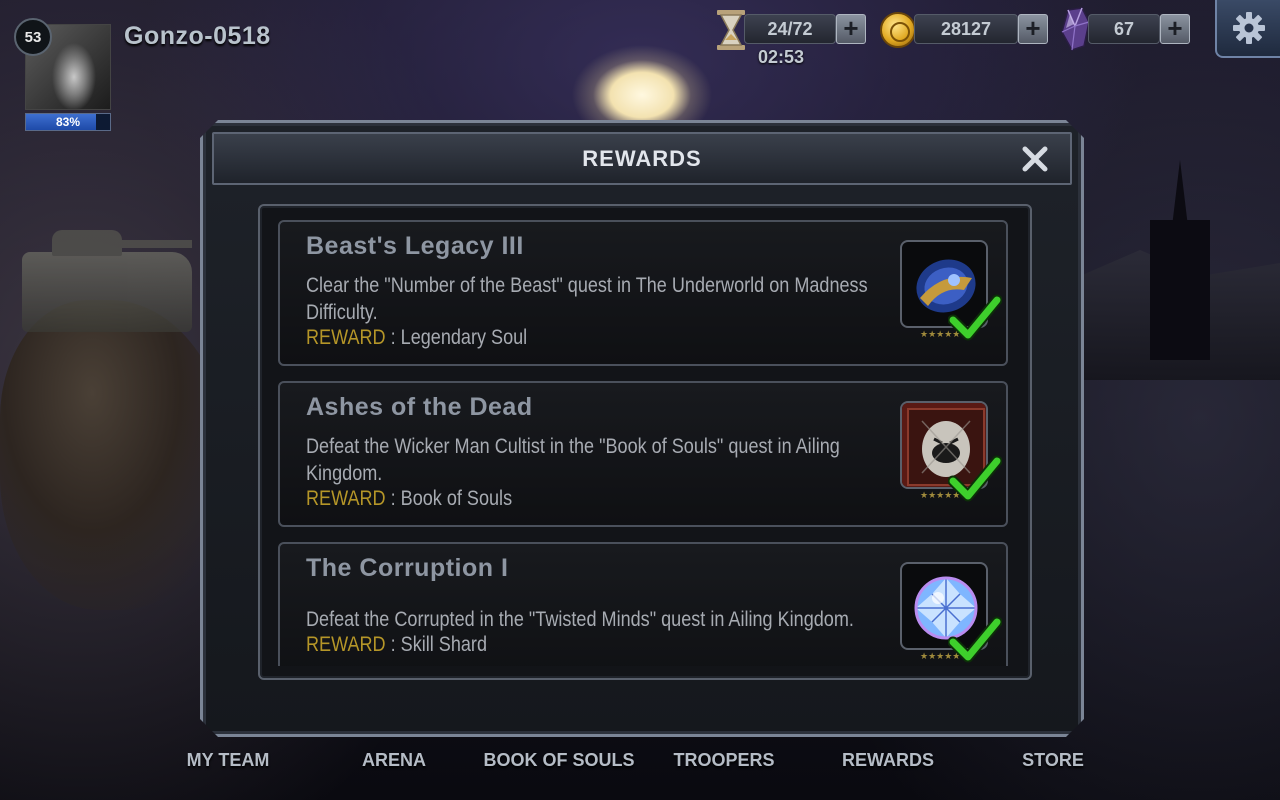 Image resolution: width=1280 pixels, height=800 pixels. Describe the element at coordinates (197, 36) in the screenshot. I see `player-name: Gonzo-0518` at that location.